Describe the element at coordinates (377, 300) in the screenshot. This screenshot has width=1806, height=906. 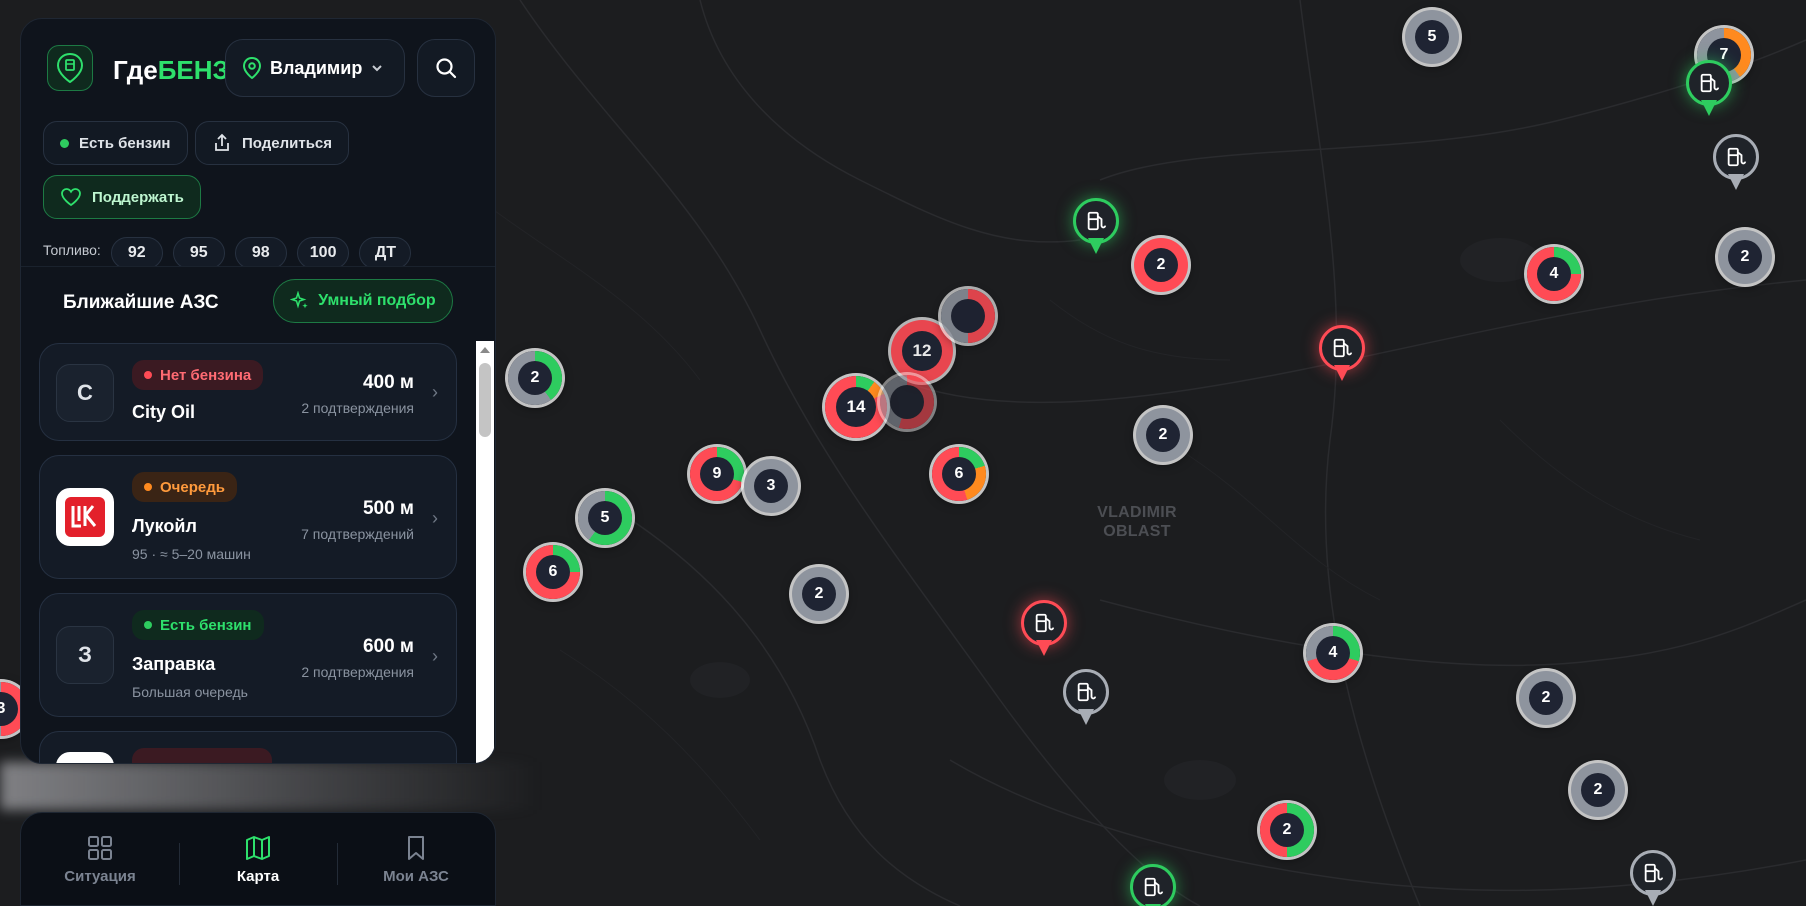
I see `smart-pick-label: Умный подбор` at that location.